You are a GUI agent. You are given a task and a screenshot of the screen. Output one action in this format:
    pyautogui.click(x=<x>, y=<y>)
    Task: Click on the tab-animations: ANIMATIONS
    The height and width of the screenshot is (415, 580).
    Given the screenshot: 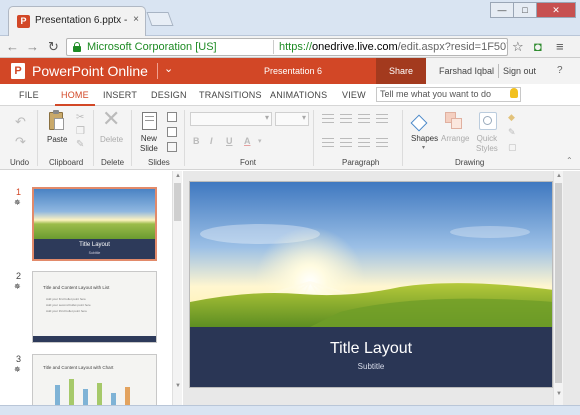 What is the action you would take?
    pyautogui.click(x=298, y=95)
    